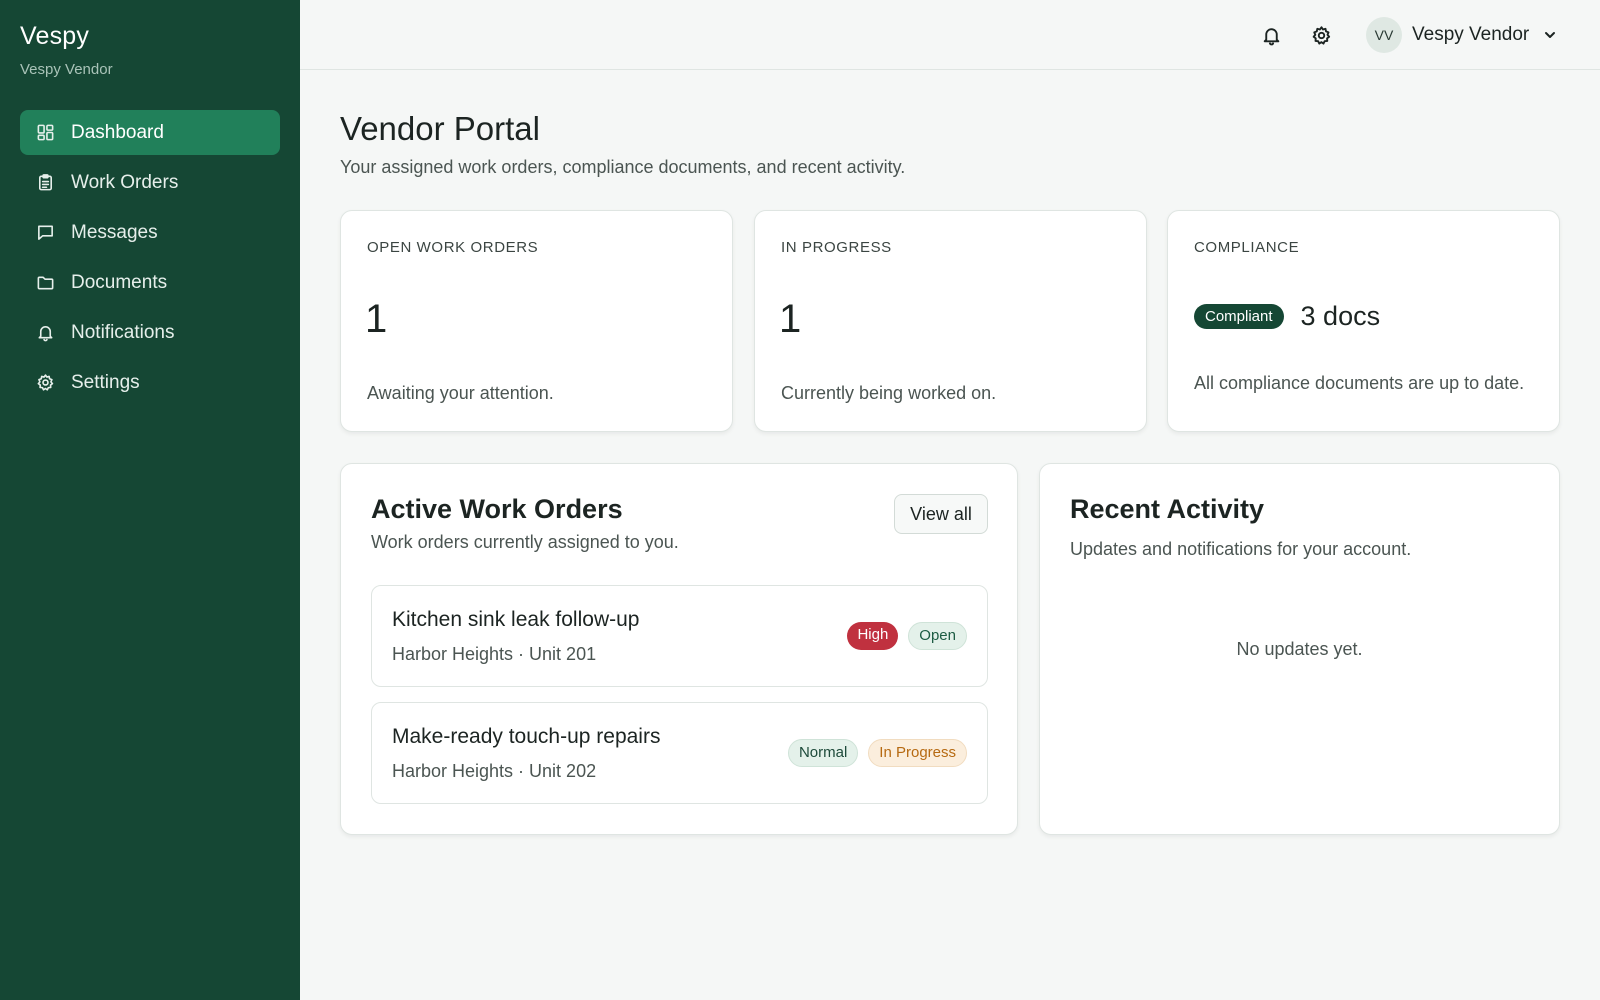 The image size is (1600, 1000). What do you see at coordinates (494, 654) in the screenshot?
I see `work-order-location: Harbor Heights · Unit 201` at bounding box center [494, 654].